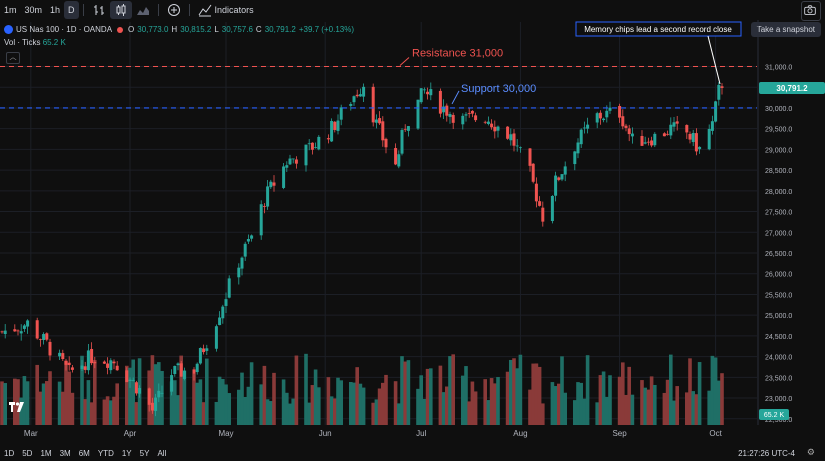  Describe the element at coordinates (237, 29) in the screenshot. I see `low-value: 30,757.6` at that location.